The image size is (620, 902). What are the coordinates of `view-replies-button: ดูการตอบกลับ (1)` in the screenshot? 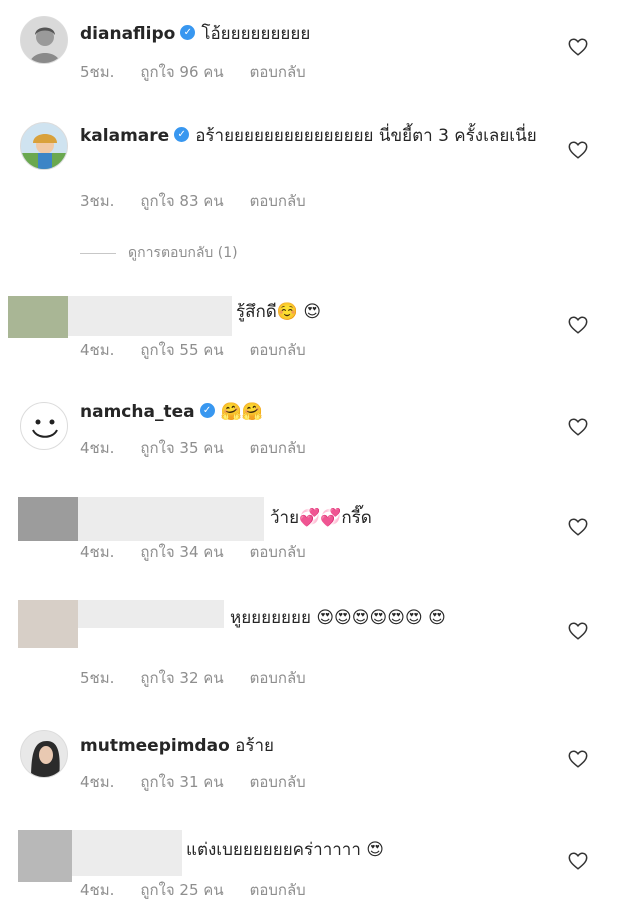 It's located at (159, 253).